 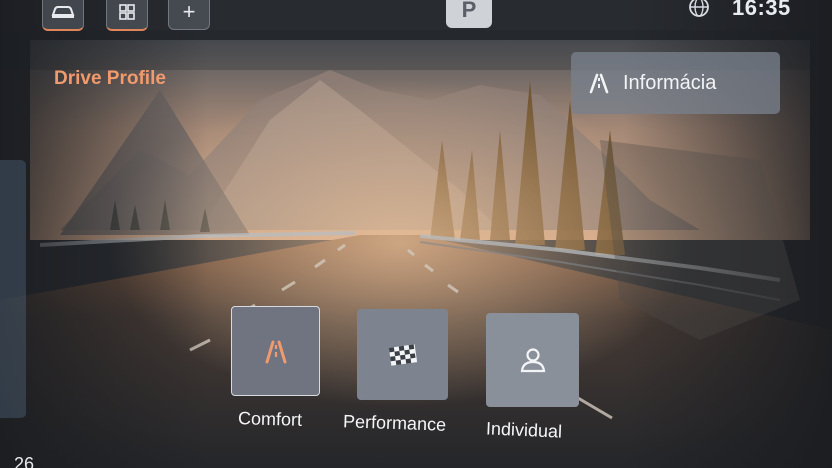 I want to click on apps-icon, so click(x=127, y=12).